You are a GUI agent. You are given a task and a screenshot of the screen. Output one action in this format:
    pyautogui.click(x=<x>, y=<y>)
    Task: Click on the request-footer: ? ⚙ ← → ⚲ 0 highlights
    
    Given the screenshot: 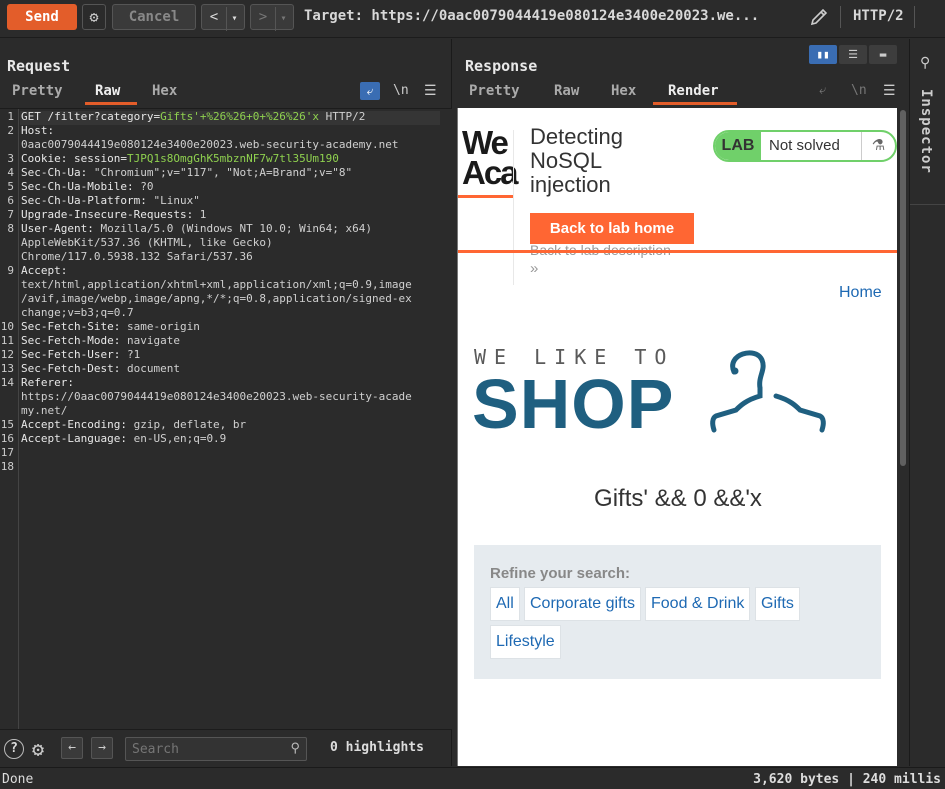 What is the action you would take?
    pyautogui.click(x=226, y=747)
    